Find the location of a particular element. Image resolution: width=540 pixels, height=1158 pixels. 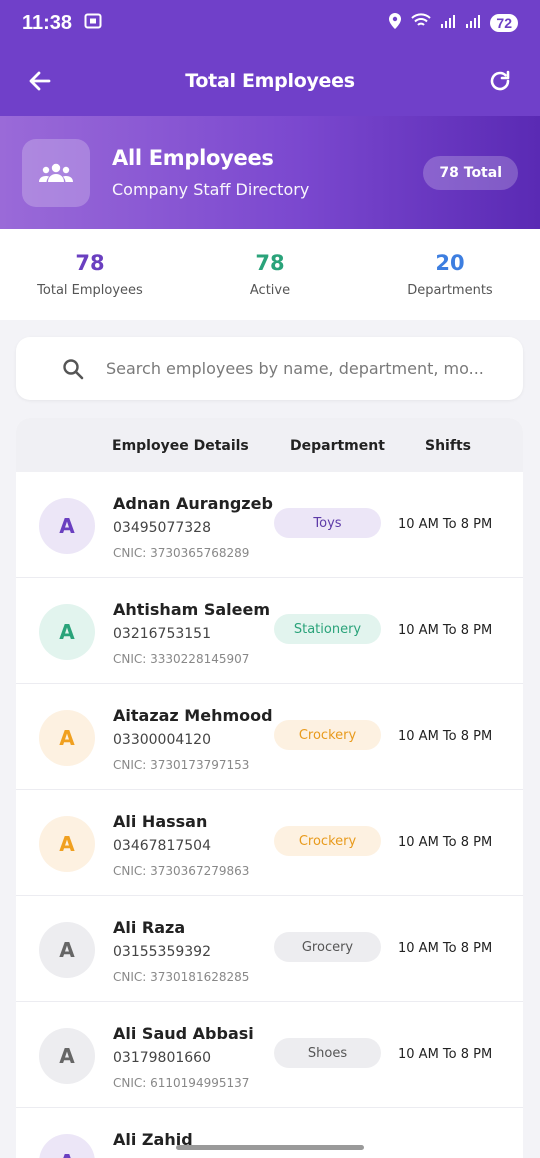

employee-cnic: CNIC: 3730367279863 is located at coordinates (181, 871).